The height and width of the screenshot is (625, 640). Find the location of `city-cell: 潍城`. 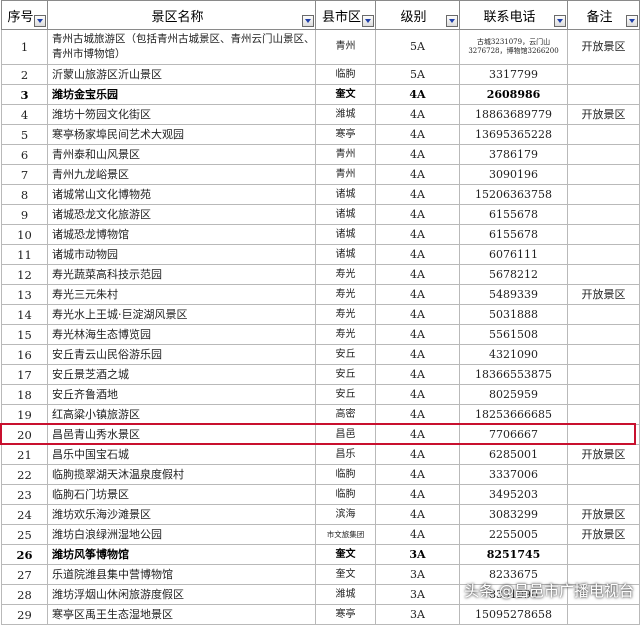

city-cell: 潍城 is located at coordinates (345, 114).